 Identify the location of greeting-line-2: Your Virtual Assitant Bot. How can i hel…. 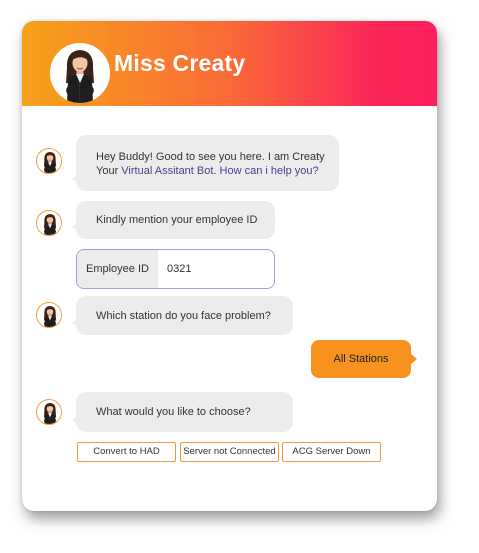
(207, 171).